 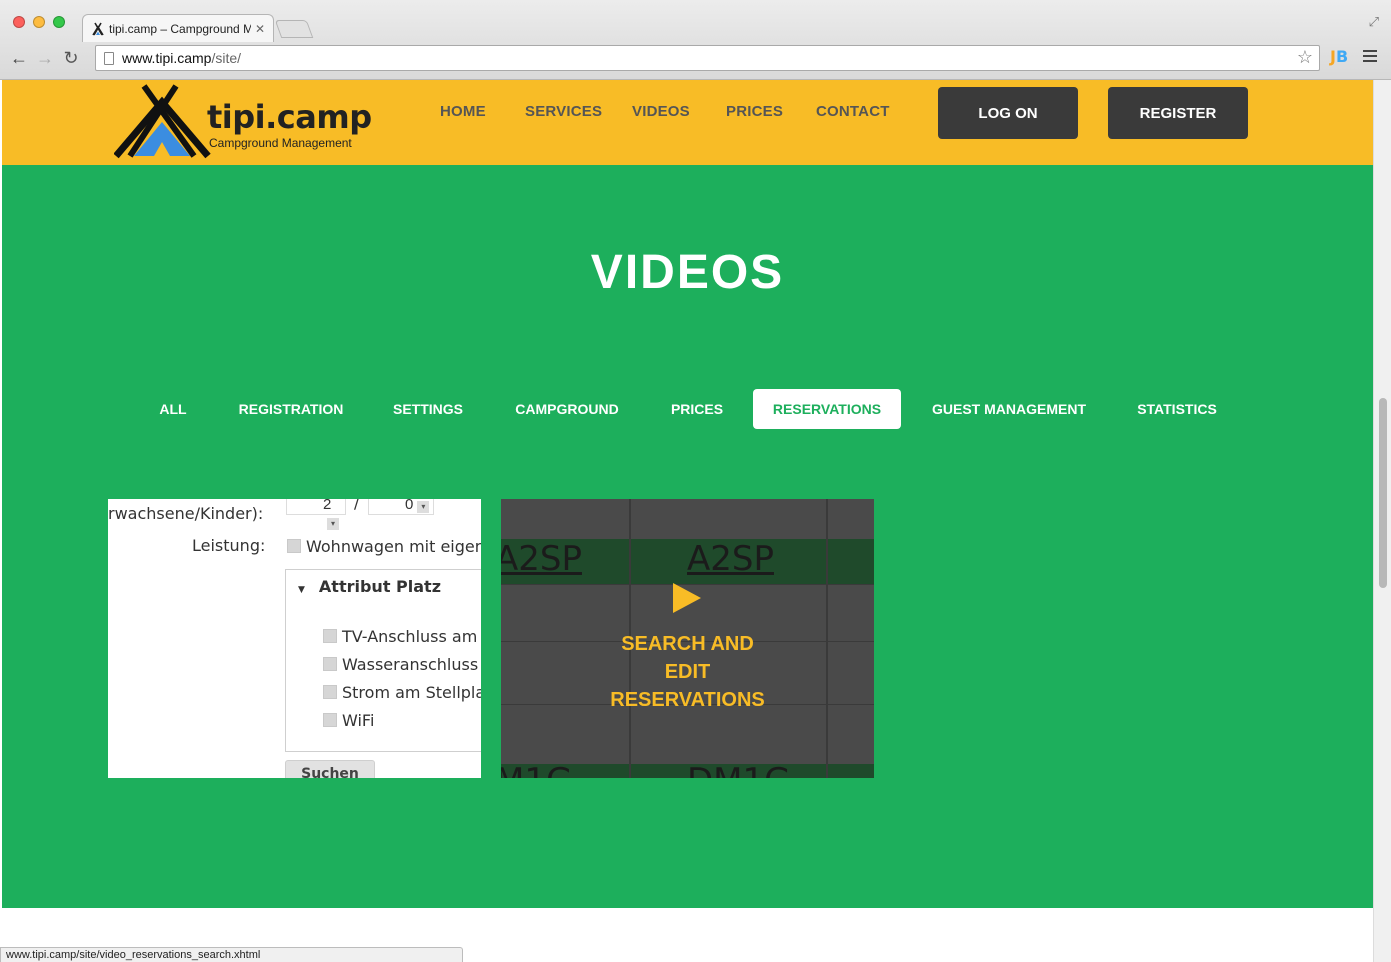 What do you see at coordinates (289, 117) in the screenshot?
I see `logo-name: tipi.camp` at bounding box center [289, 117].